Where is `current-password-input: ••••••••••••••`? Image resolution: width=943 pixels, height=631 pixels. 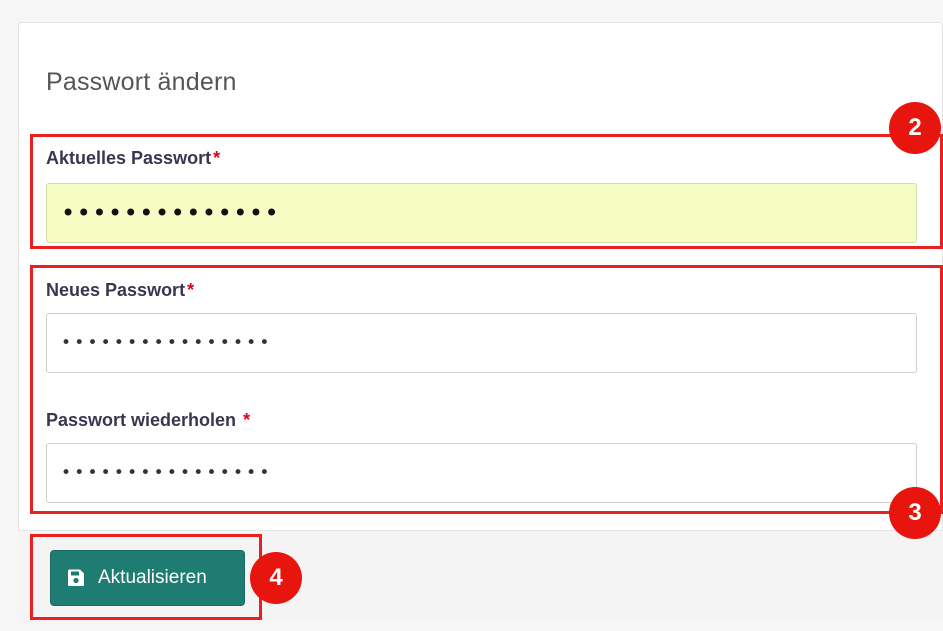
current-password-input: •••••••••••••• is located at coordinates (481, 213).